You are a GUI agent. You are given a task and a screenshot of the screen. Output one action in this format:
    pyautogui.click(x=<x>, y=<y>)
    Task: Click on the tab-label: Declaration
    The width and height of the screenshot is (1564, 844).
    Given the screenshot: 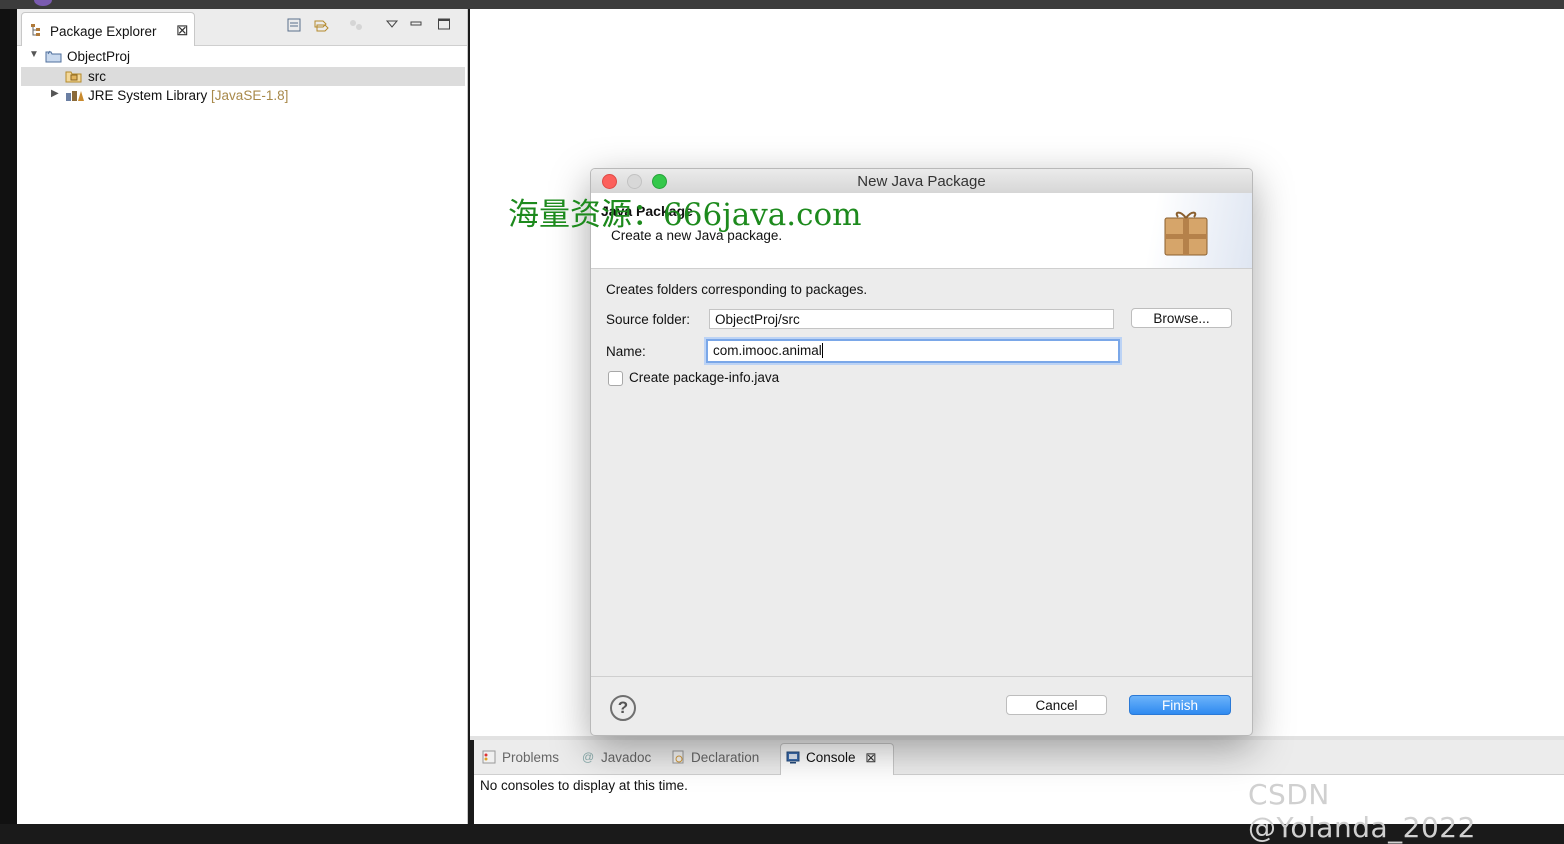 What is the action you would take?
    pyautogui.click(x=725, y=757)
    